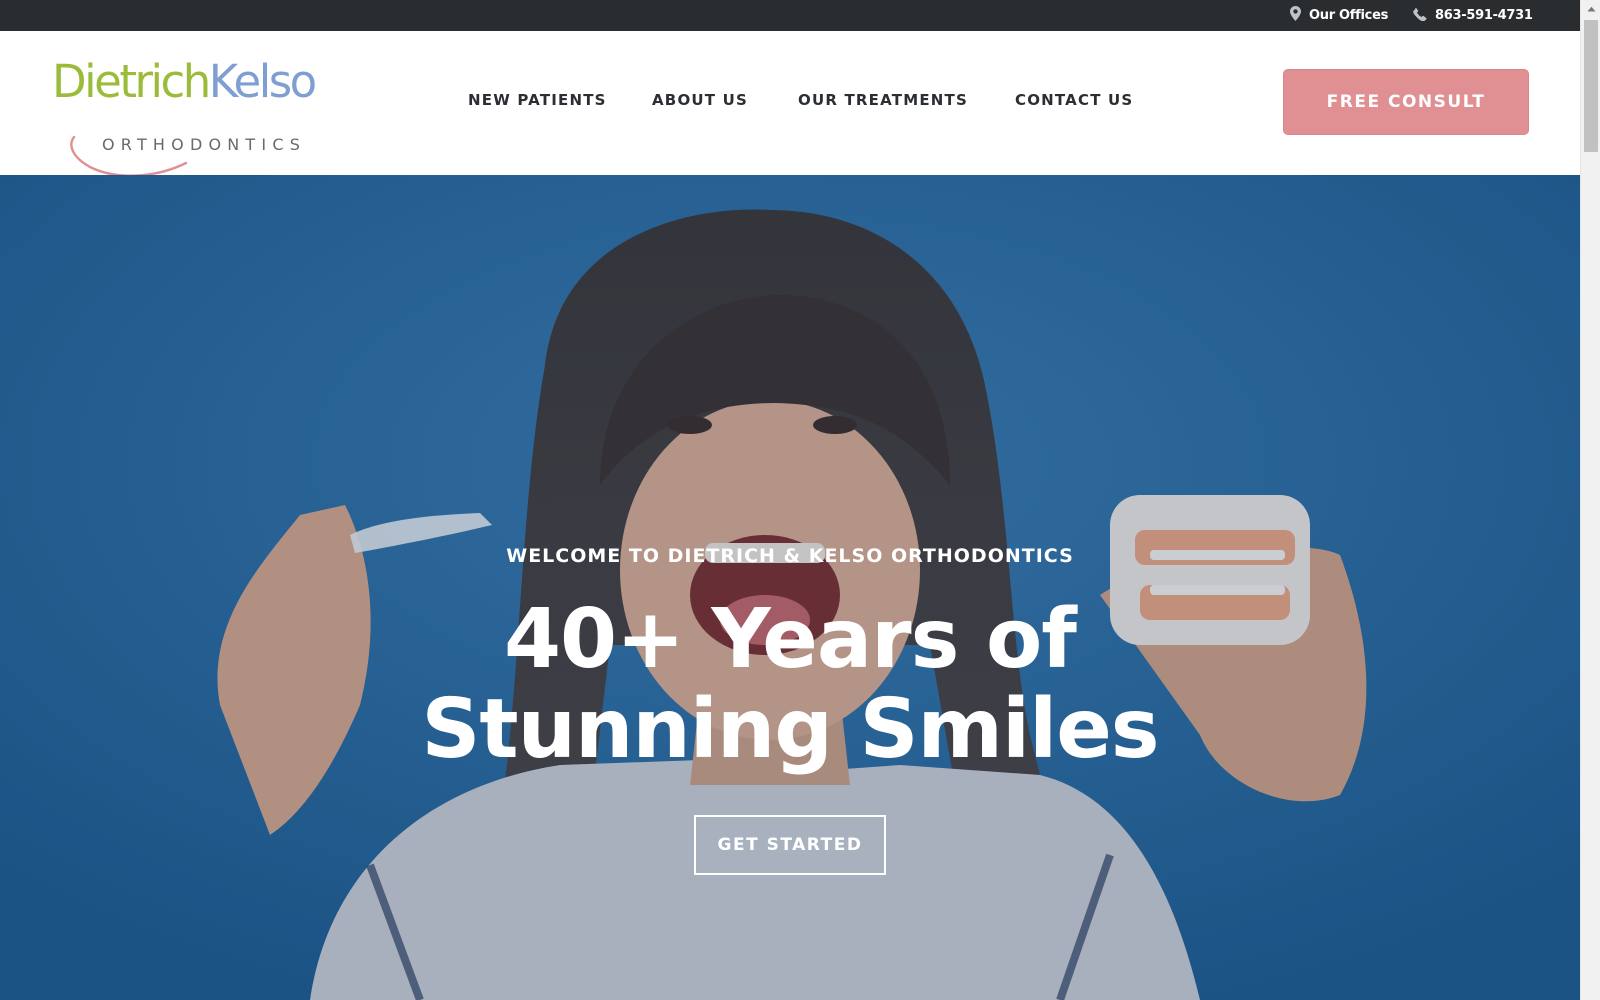 The width and height of the screenshot is (1600, 1000). What do you see at coordinates (1590, 500) in the screenshot?
I see `page-scrollbar` at bounding box center [1590, 500].